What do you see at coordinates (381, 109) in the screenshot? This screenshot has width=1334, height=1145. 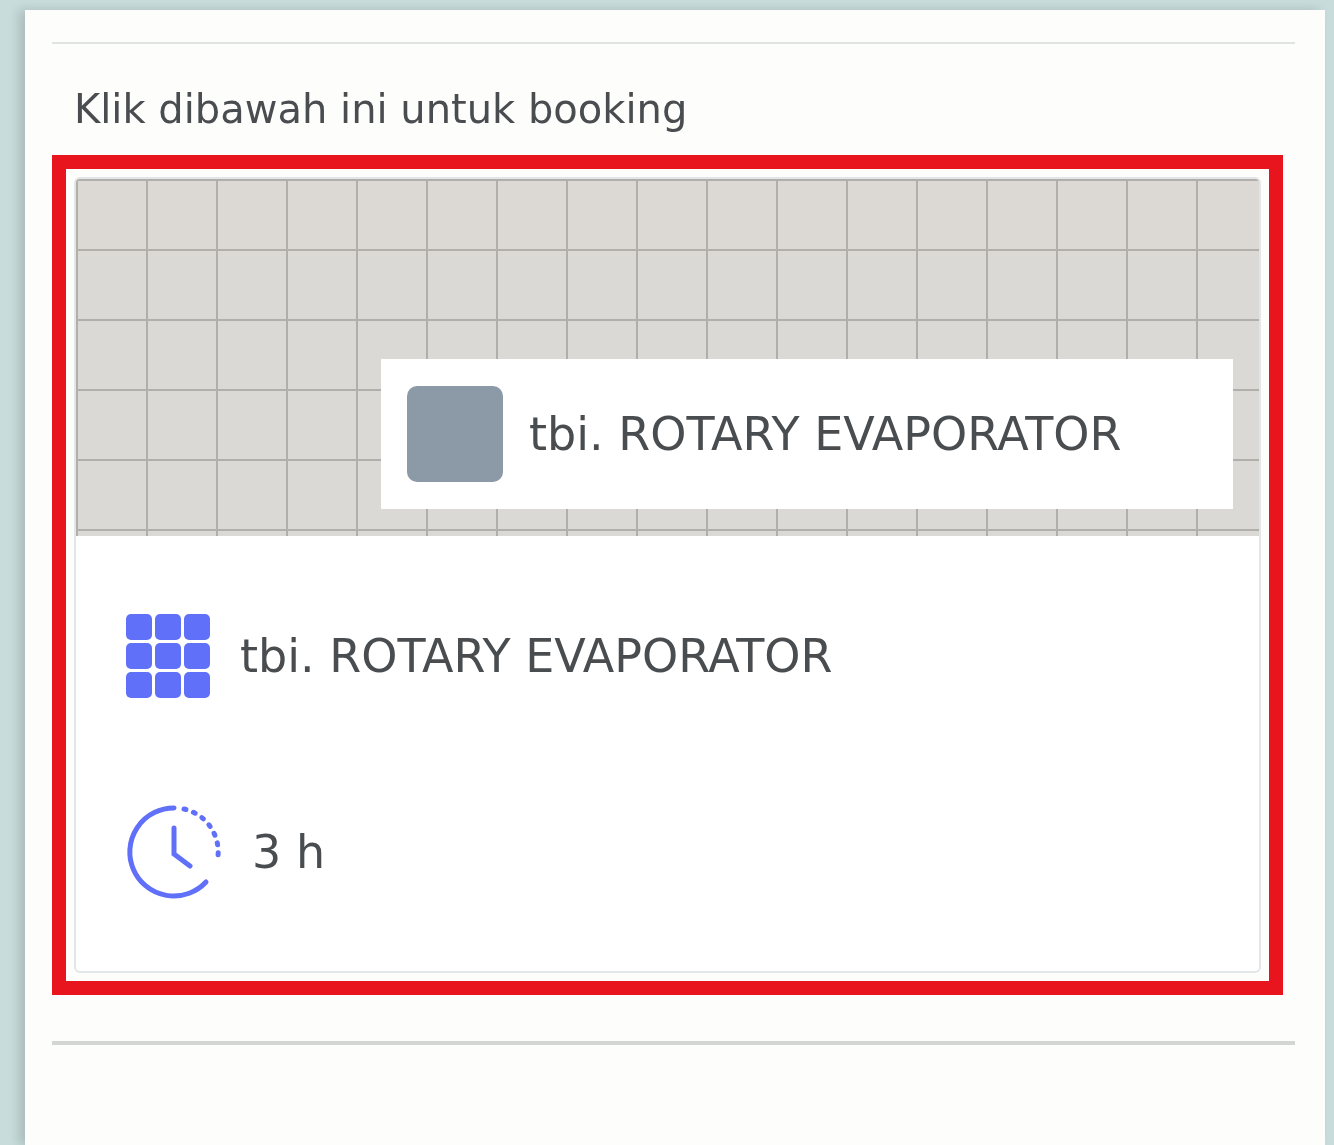 I see `section-heading: Klik dibawah ini untuk booking` at bounding box center [381, 109].